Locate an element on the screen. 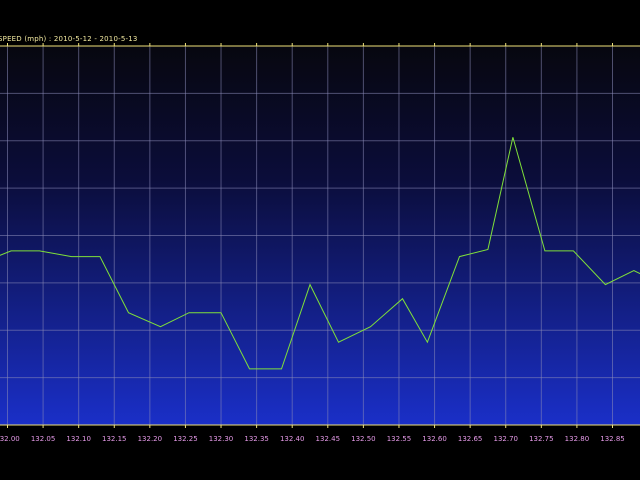 This screenshot has height=480, width=640. x-tick-label: 132.25 is located at coordinates (185, 439).